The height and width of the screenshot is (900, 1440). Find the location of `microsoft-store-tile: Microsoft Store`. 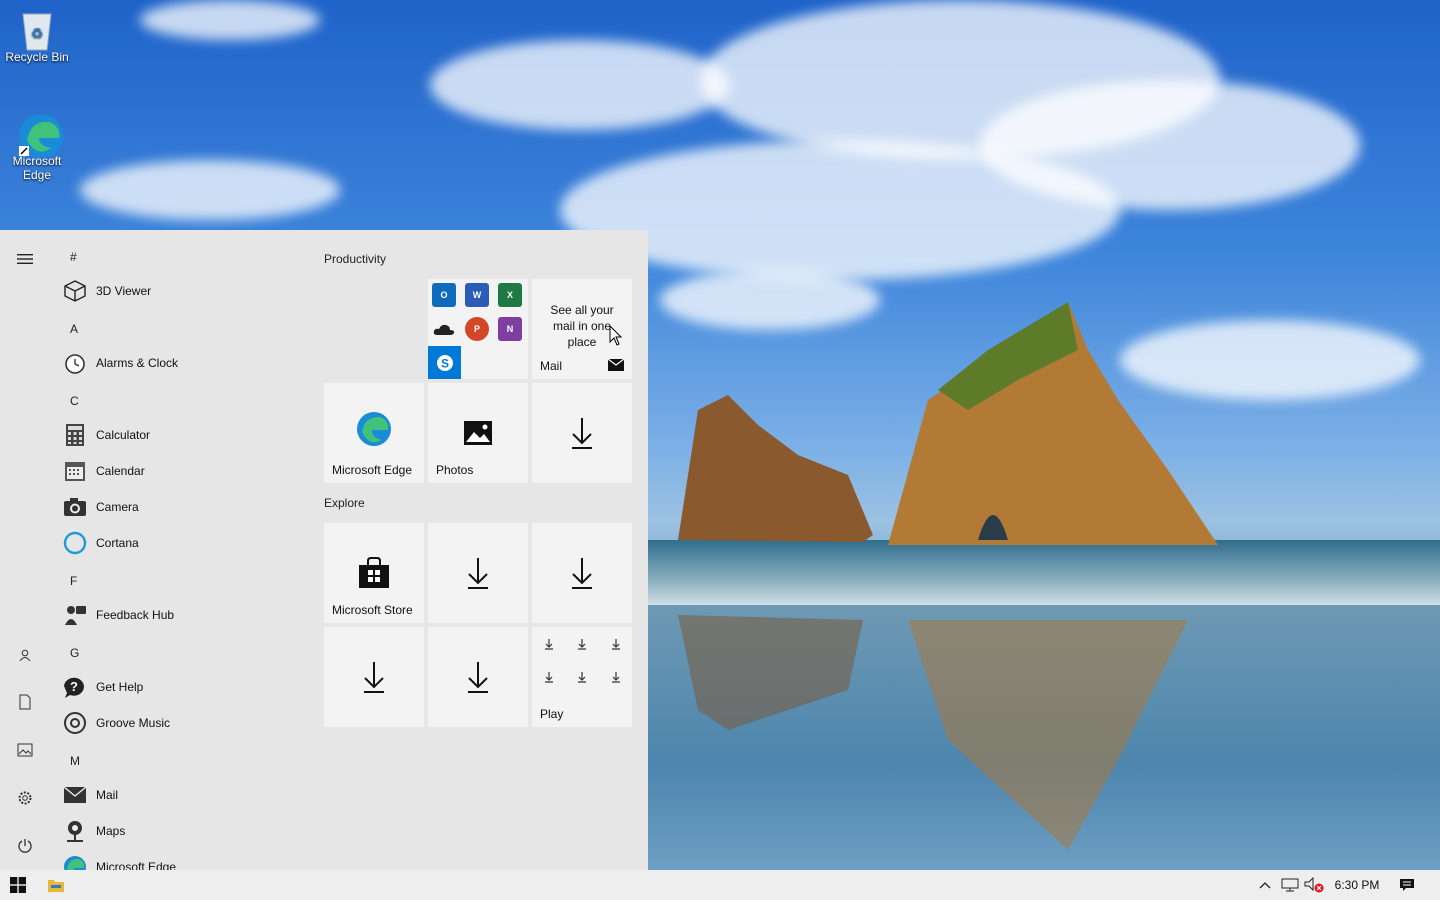

microsoft-store-tile: Microsoft Store is located at coordinates (374, 573).